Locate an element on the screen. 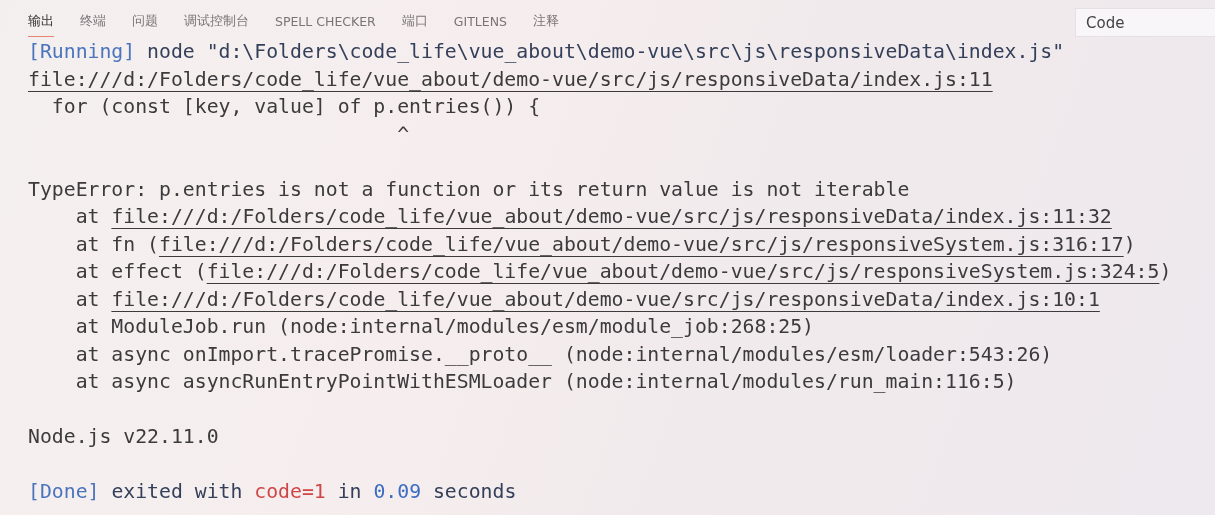 The image size is (1215, 515). file-link: file:///d:/Folders/code_life/vue_about/demo-vue/src/js/responsiveData/index.js:11 is located at coordinates (510, 79).